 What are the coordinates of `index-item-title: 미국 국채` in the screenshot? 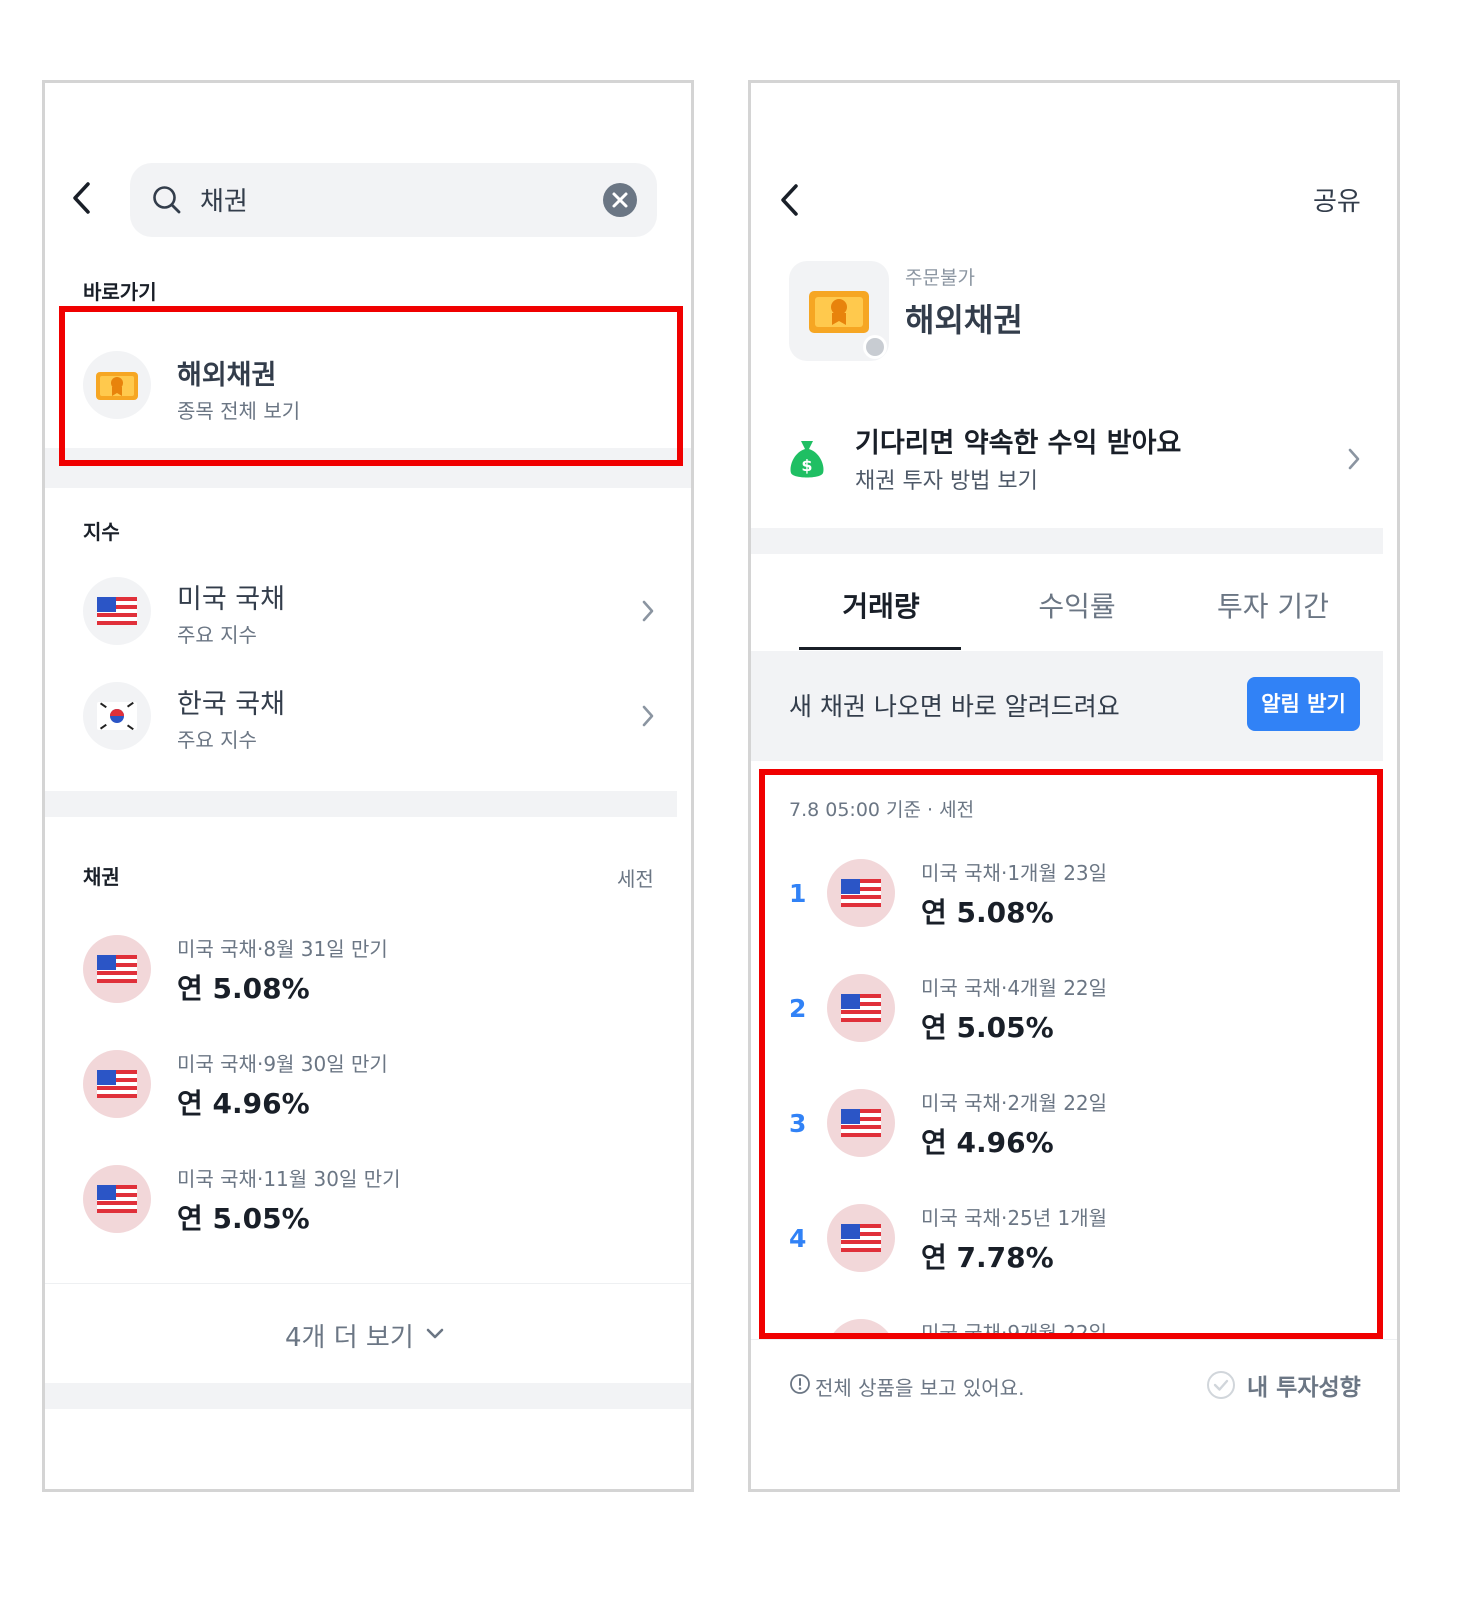 It's located at (231, 599).